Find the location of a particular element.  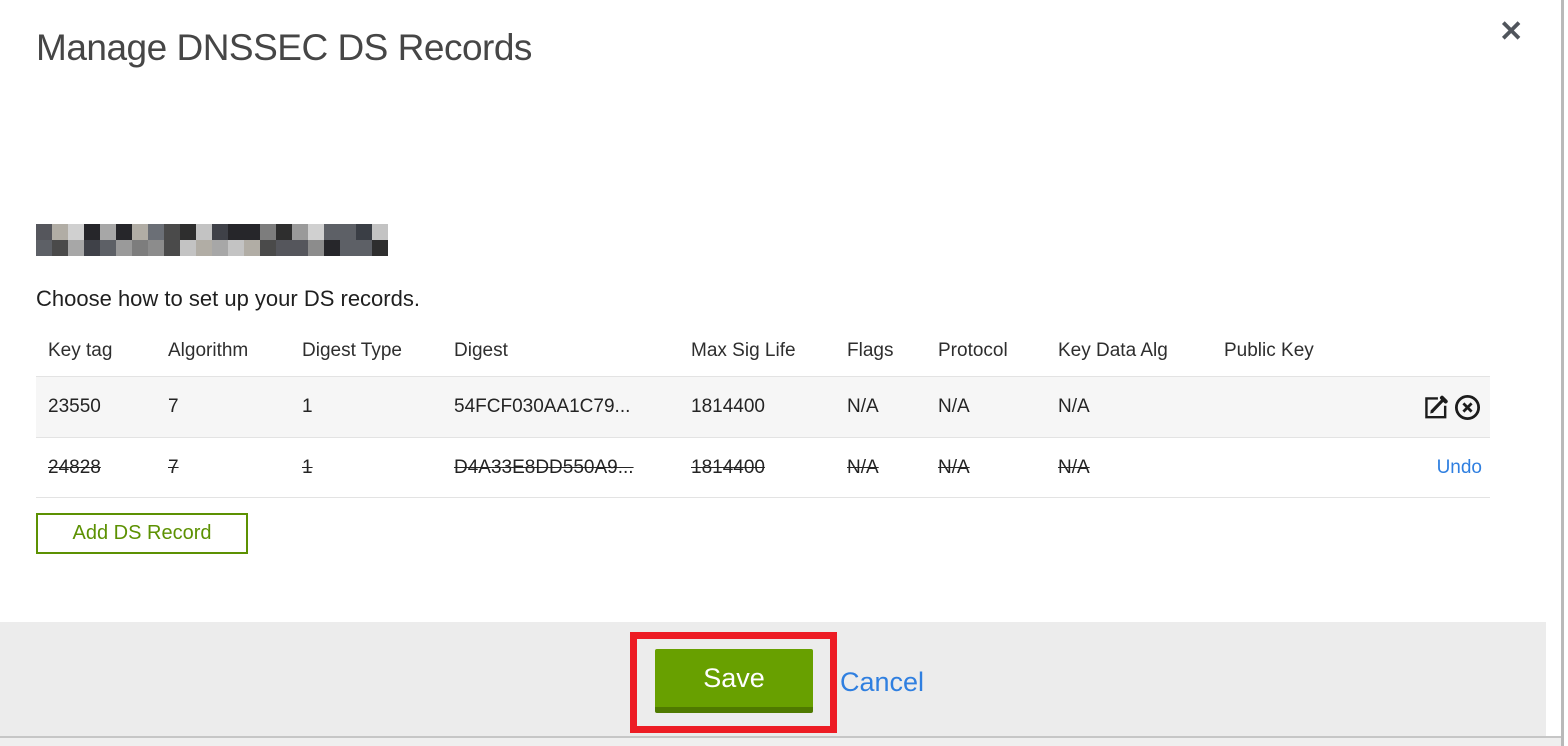

cell-key-tag: 24828 is located at coordinates (74, 467).